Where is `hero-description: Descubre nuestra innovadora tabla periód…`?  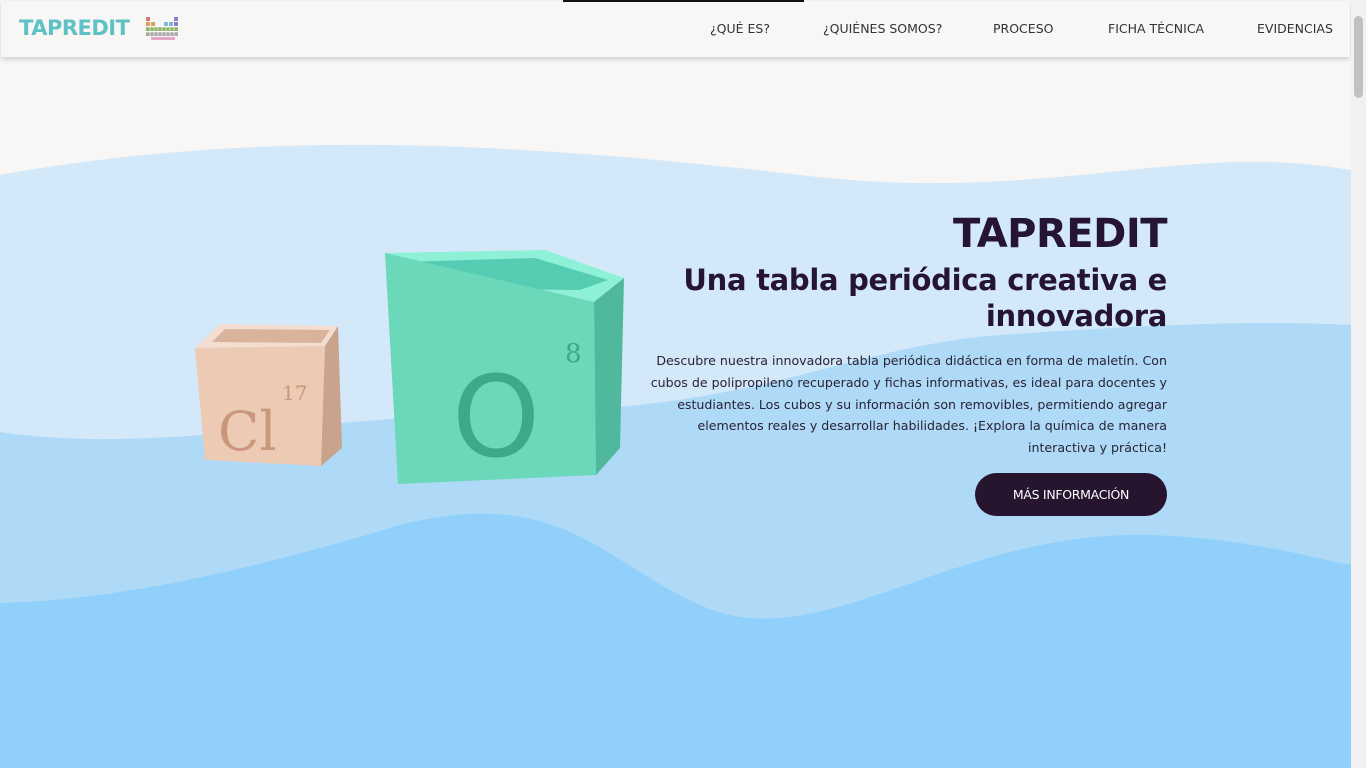 hero-description: Descubre nuestra innovadora tabla periód… is located at coordinates (908, 404).